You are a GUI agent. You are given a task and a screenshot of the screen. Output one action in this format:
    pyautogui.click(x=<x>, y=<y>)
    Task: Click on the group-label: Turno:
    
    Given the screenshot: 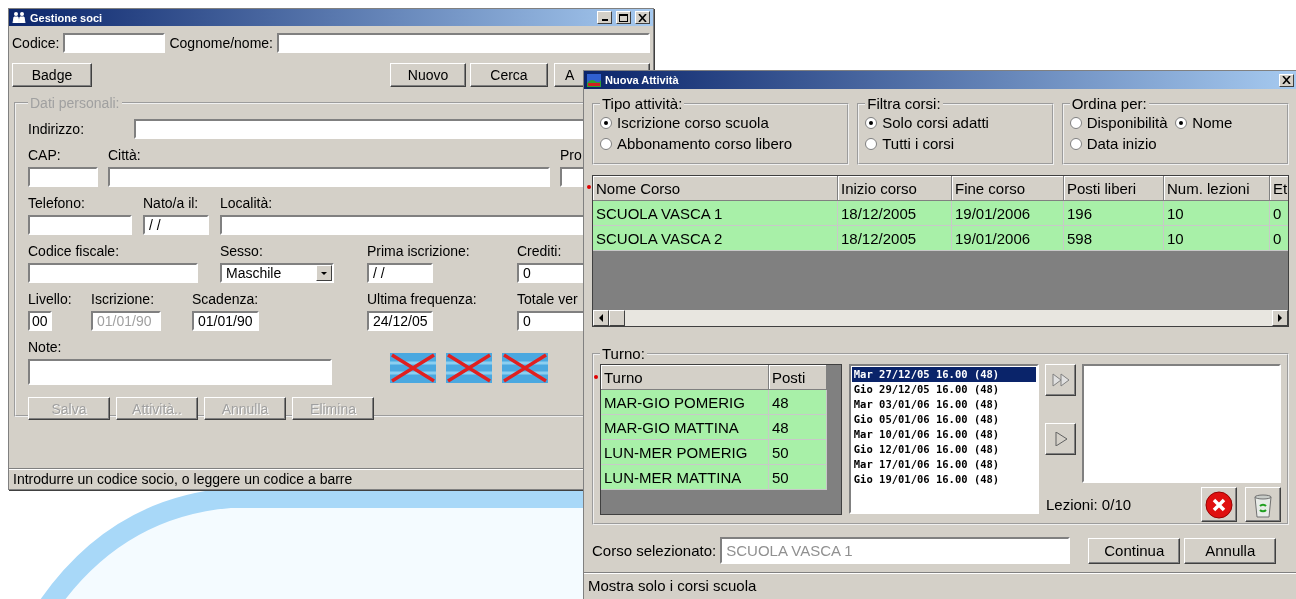 What is the action you would take?
    pyautogui.click(x=623, y=353)
    